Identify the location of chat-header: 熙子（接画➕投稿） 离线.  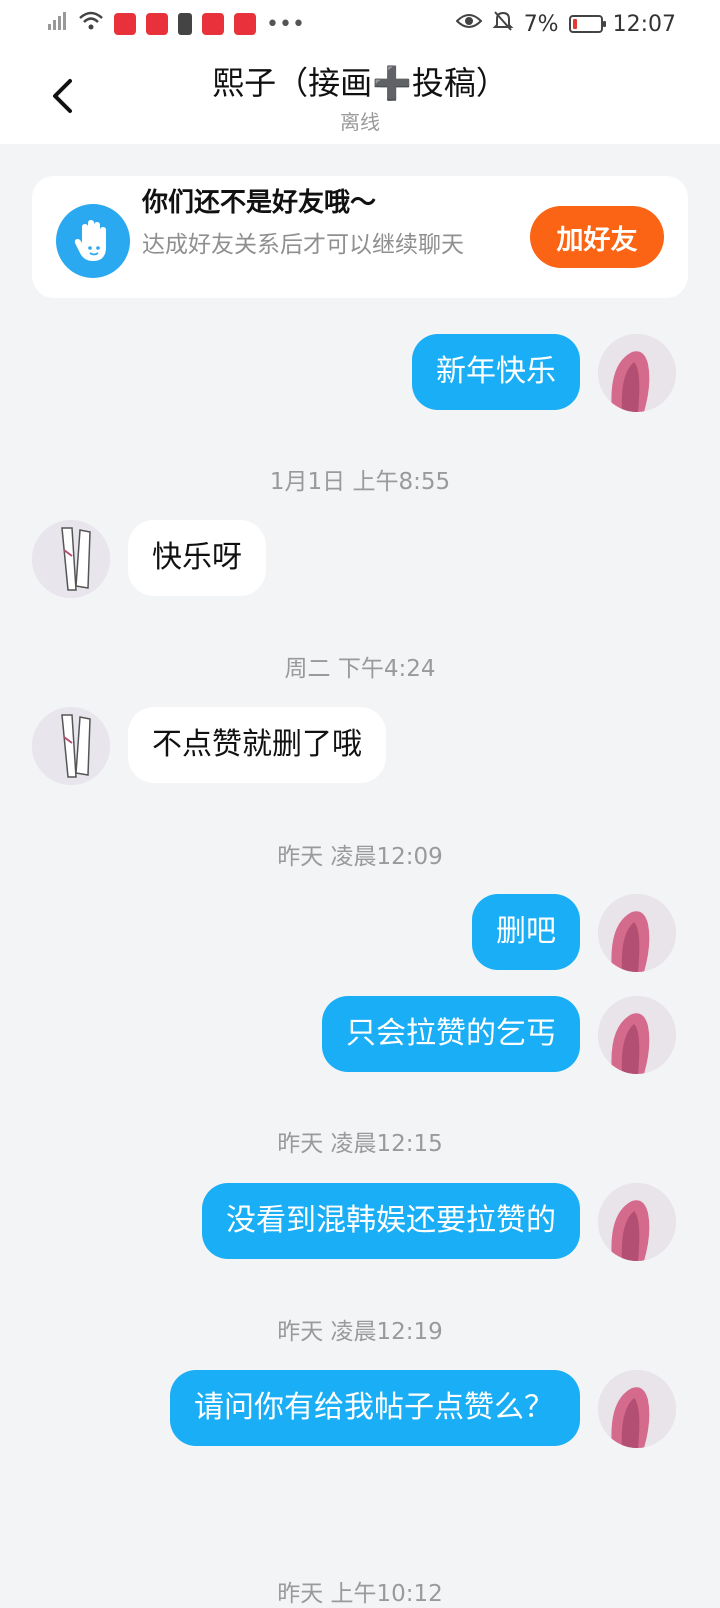
(360, 96).